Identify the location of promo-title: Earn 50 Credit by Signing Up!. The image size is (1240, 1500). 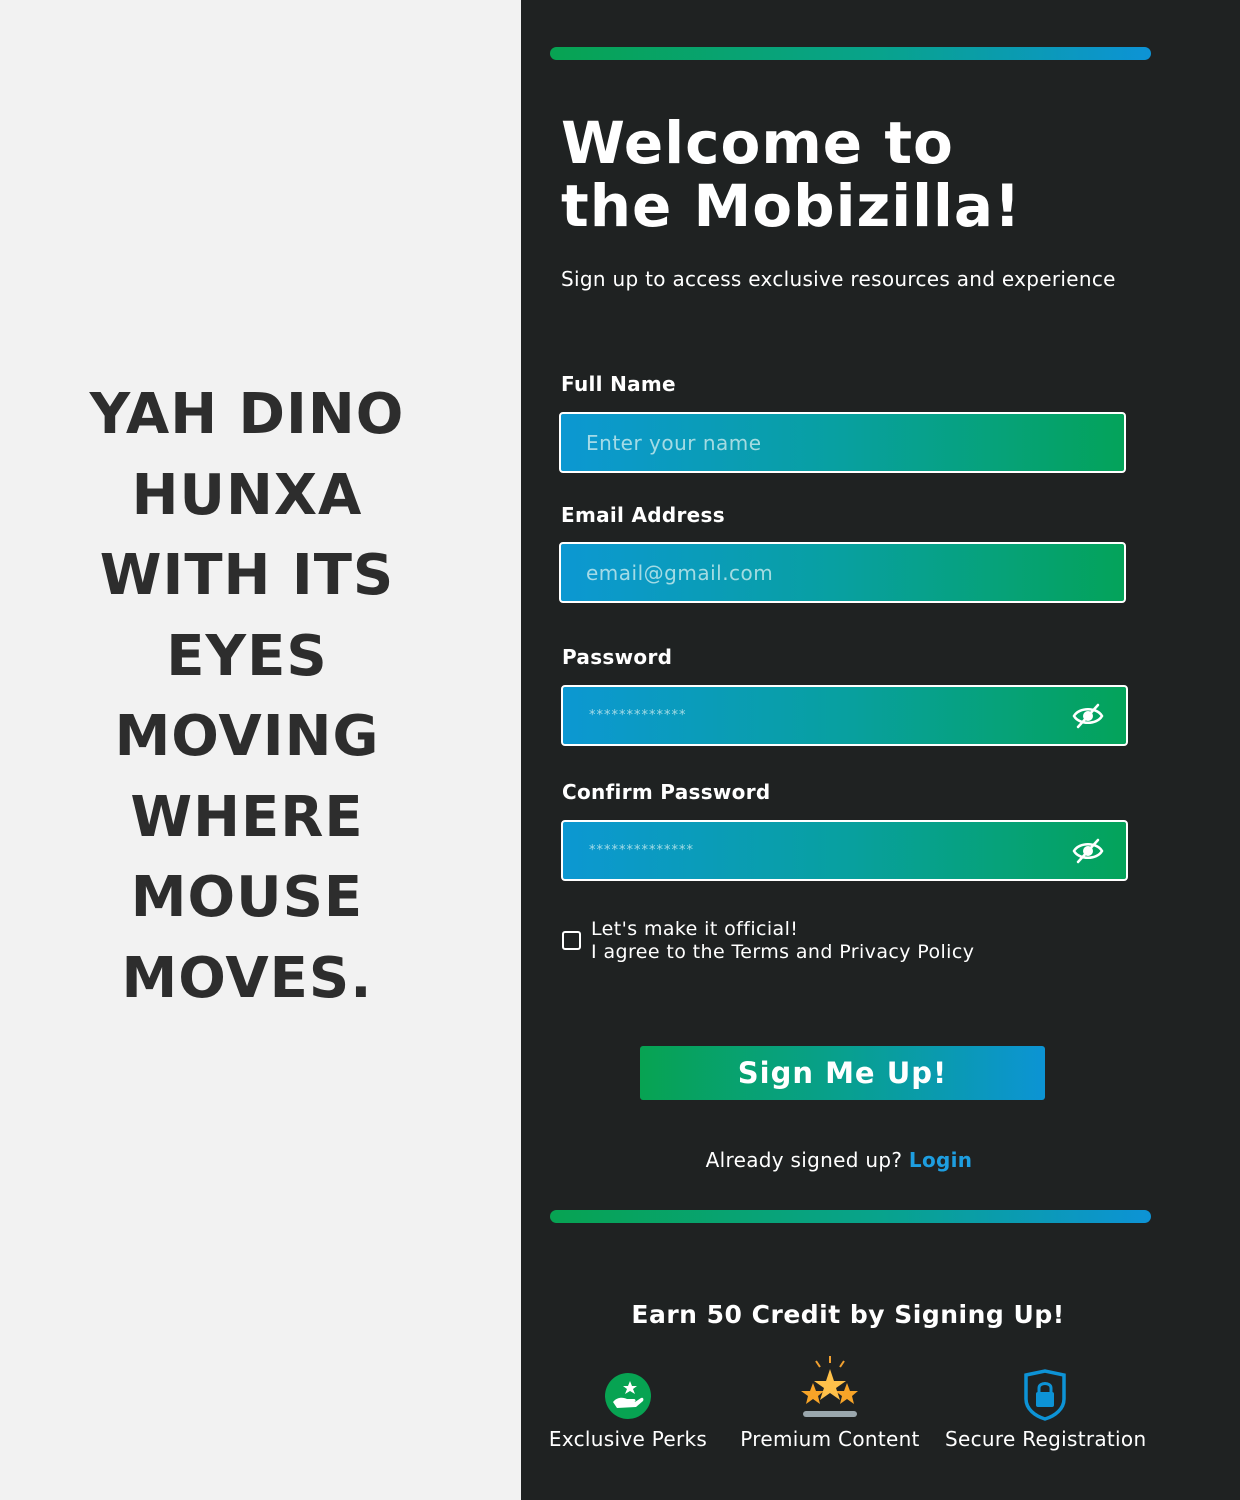
(848, 1314).